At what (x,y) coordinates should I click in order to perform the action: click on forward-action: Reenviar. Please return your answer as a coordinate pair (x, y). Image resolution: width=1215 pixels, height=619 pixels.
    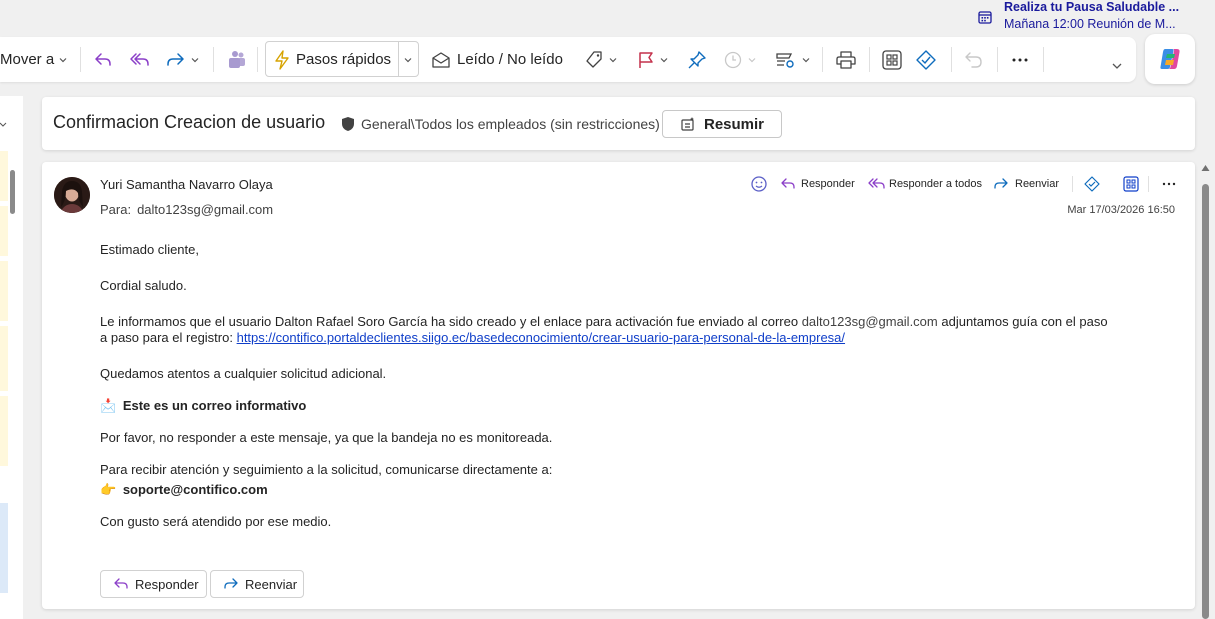
    Looking at the image, I should click on (1025, 184).